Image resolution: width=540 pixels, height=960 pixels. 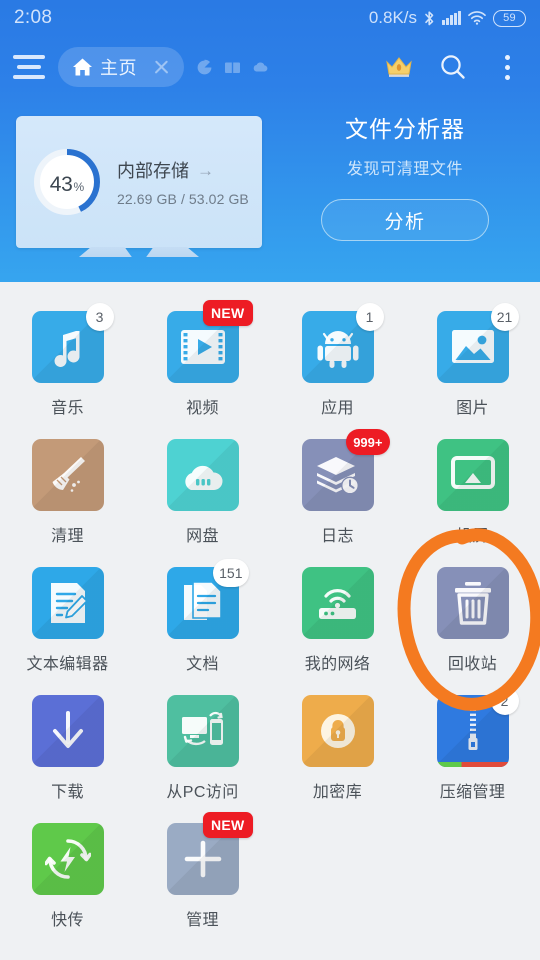 I want to click on storage-title: 内部存储, so click(x=153, y=171).